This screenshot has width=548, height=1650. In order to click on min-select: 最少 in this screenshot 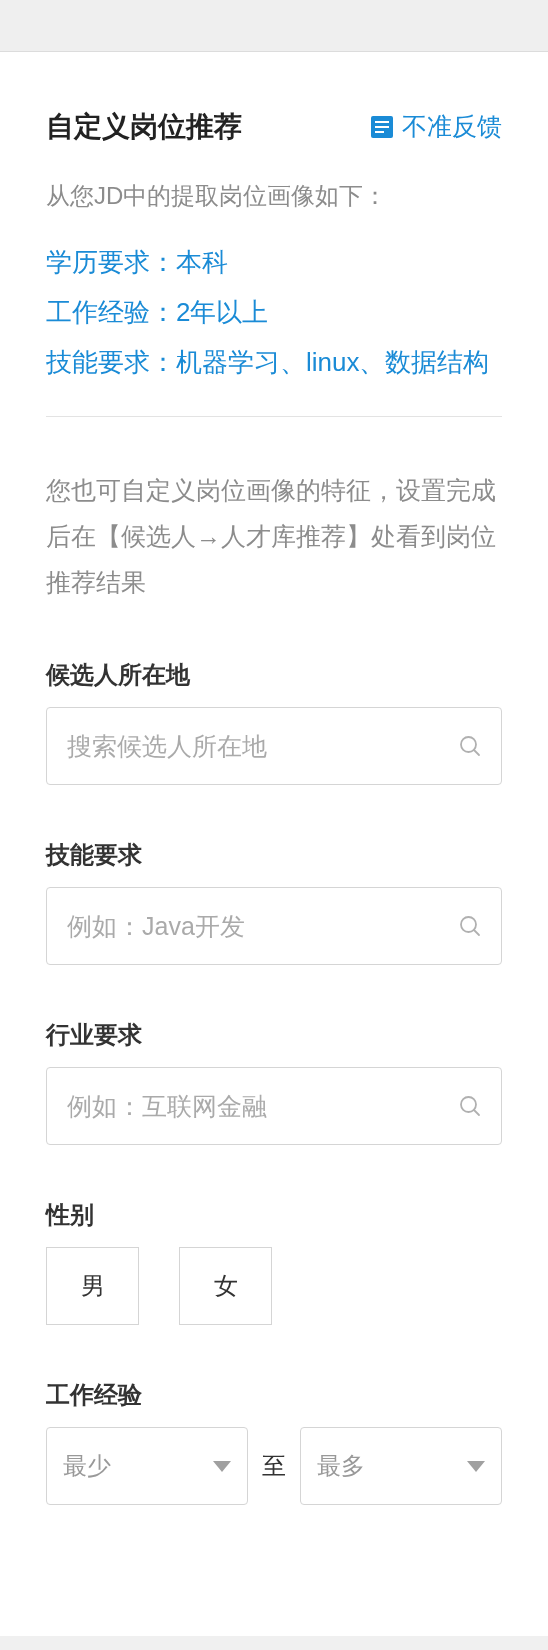, I will do `click(147, 1466)`.